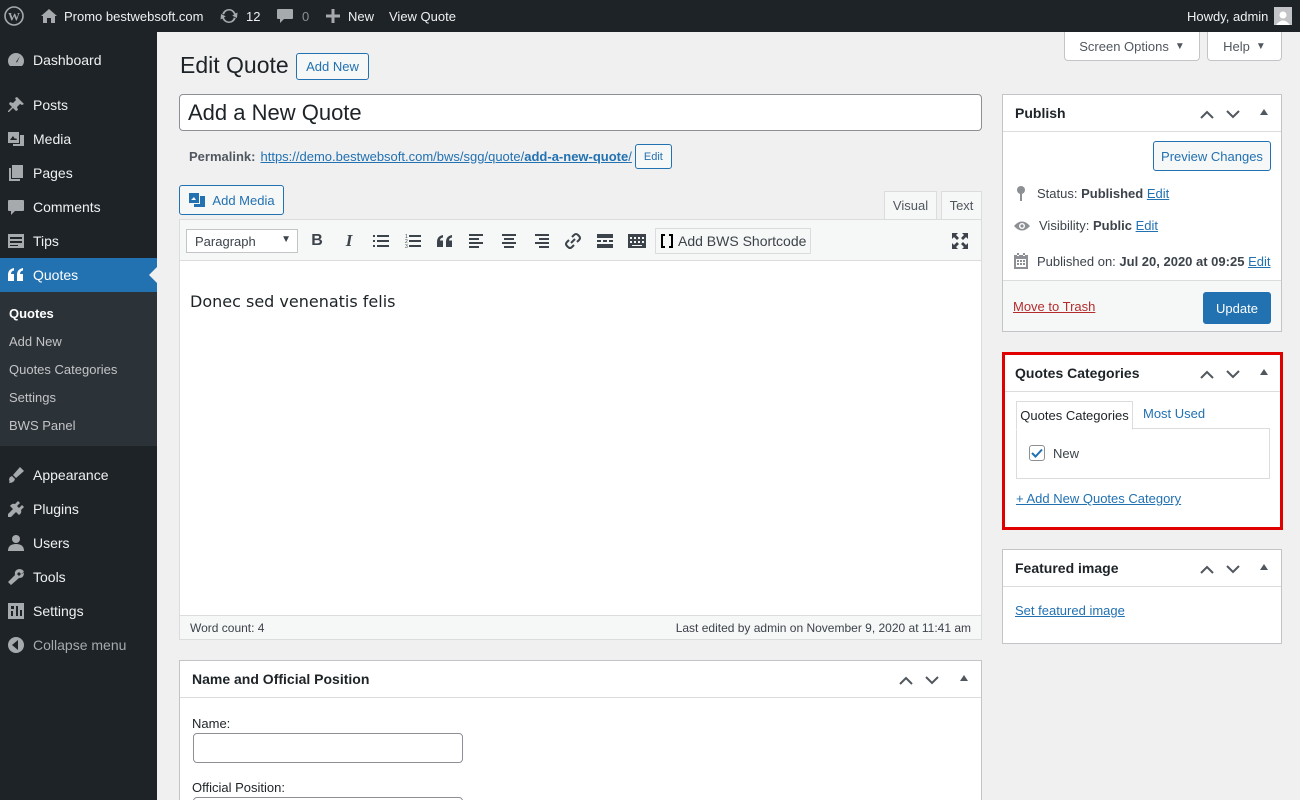 This screenshot has width=1300, height=800. Describe the element at coordinates (381, 241) in the screenshot. I see `bulleted-list-icon` at that location.